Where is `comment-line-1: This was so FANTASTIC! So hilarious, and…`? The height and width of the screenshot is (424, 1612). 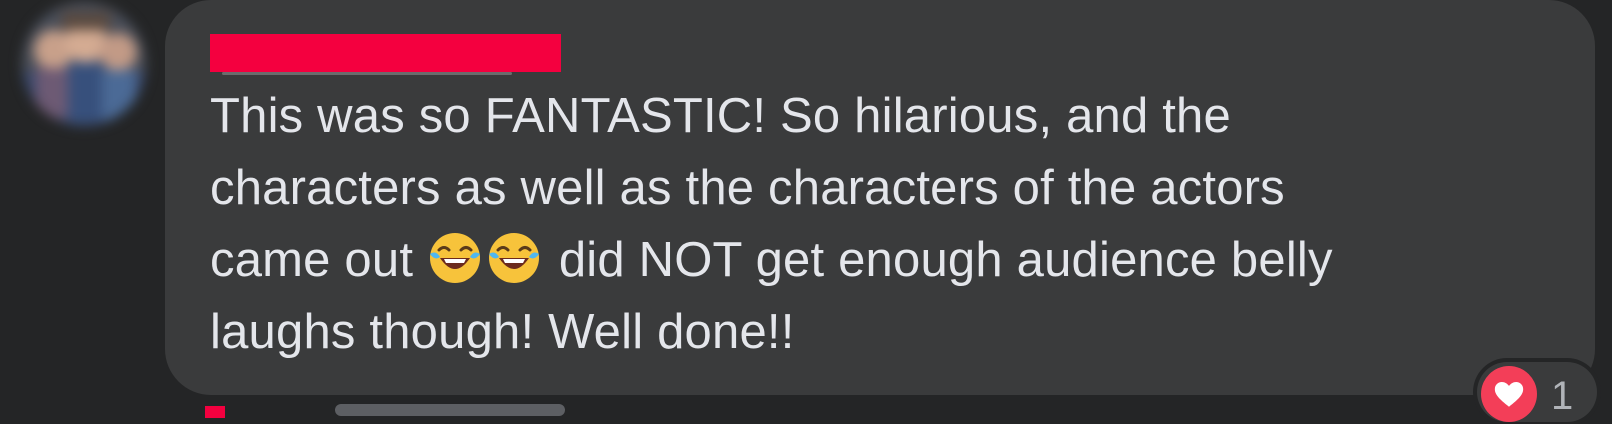
comment-line-1: This was so FANTASTIC! So hilarious, and… is located at coordinates (720, 116).